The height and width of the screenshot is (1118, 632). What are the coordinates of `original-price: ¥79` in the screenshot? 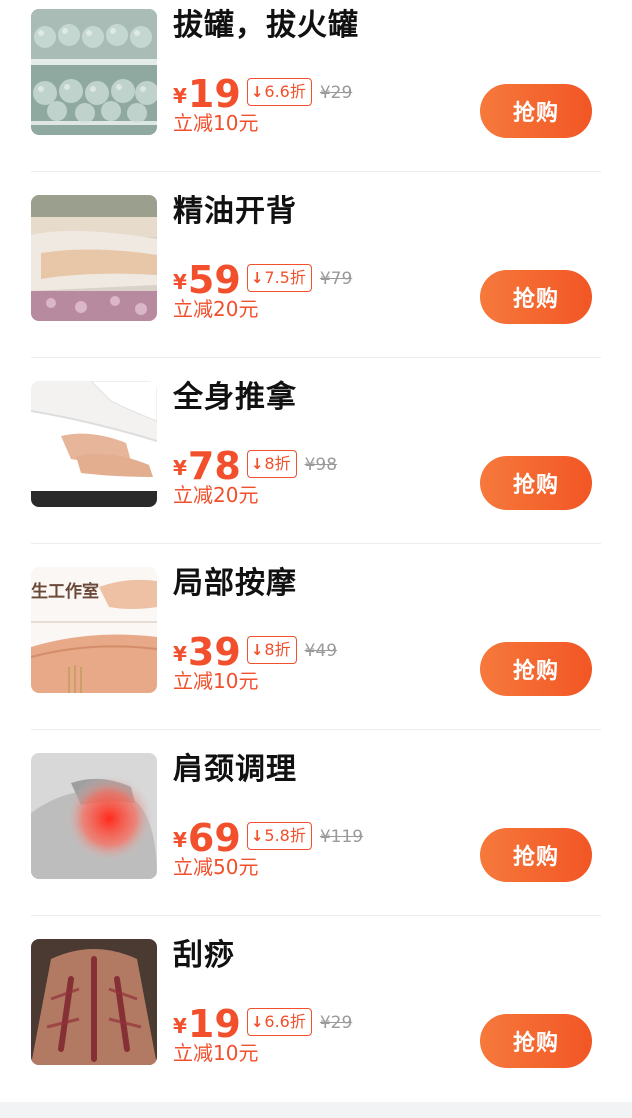 It's located at (336, 279).